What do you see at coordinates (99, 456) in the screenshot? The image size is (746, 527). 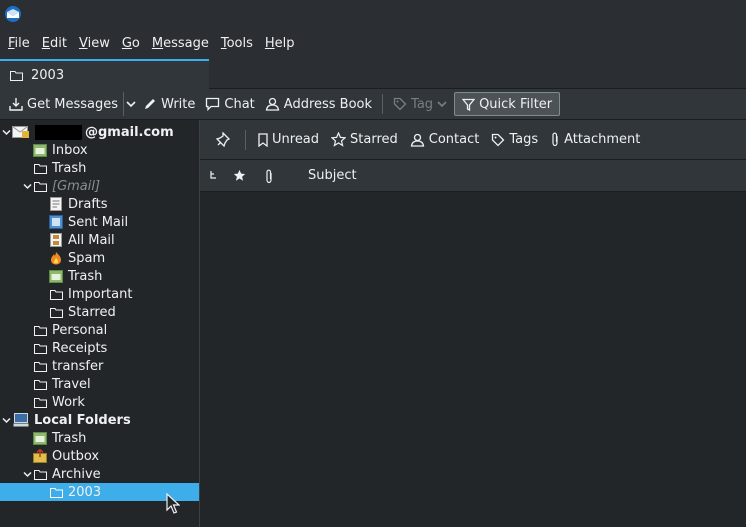 I see `folder-outbox: Outbox` at bounding box center [99, 456].